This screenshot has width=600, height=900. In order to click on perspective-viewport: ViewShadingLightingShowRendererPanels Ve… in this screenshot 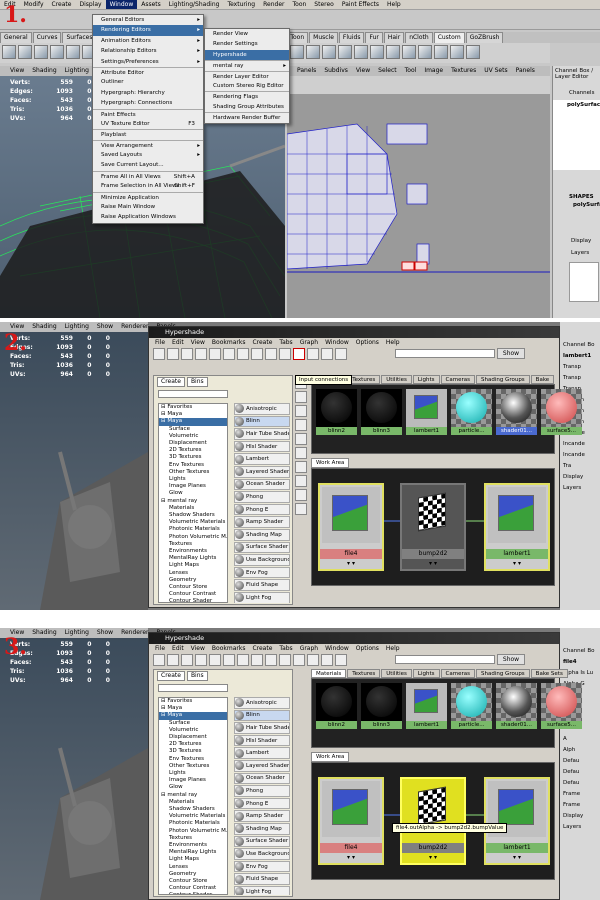, I will do `click(88, 466)`.